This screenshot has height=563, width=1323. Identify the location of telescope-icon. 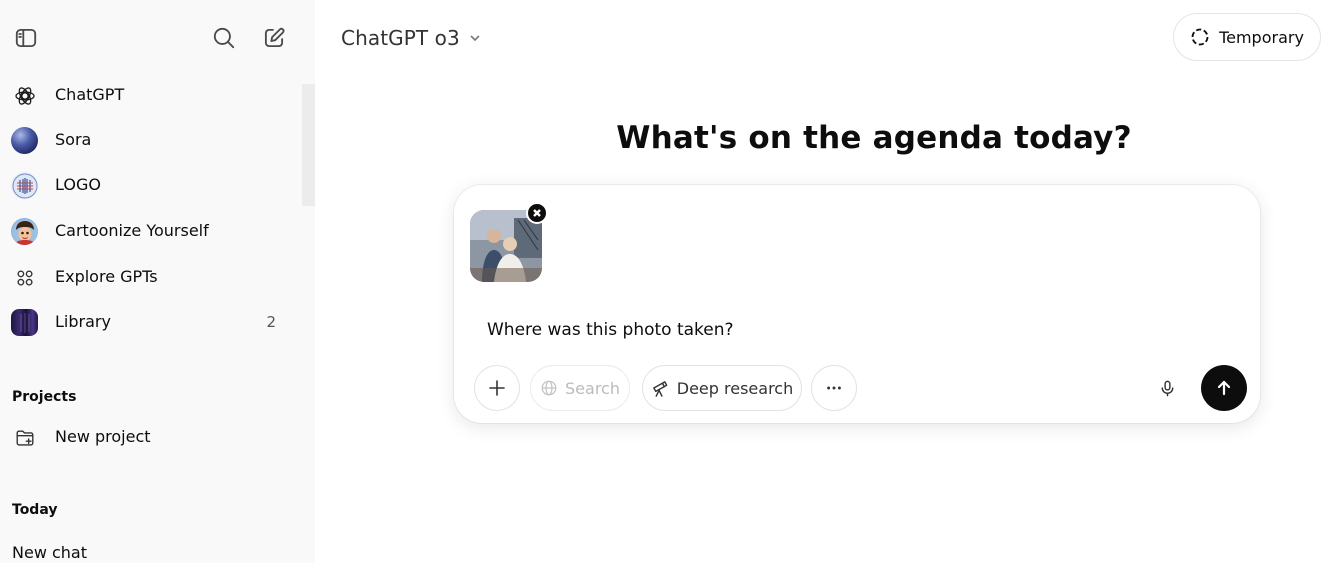
(660, 388).